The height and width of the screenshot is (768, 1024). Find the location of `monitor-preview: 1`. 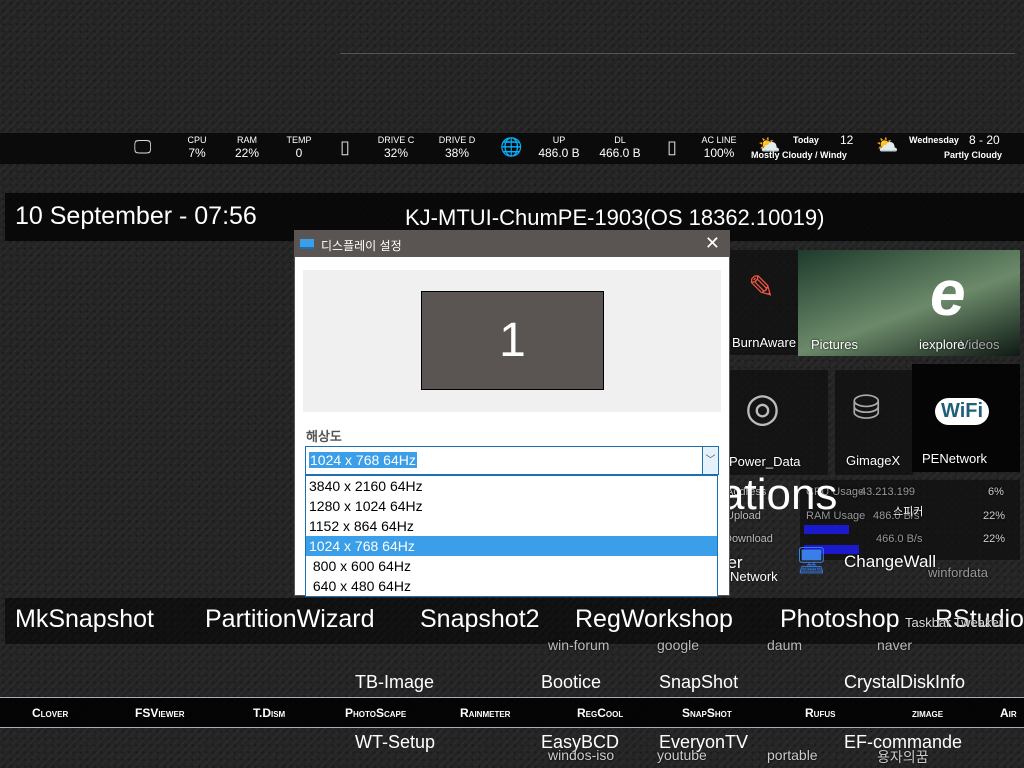

monitor-preview: 1 is located at coordinates (512, 341).